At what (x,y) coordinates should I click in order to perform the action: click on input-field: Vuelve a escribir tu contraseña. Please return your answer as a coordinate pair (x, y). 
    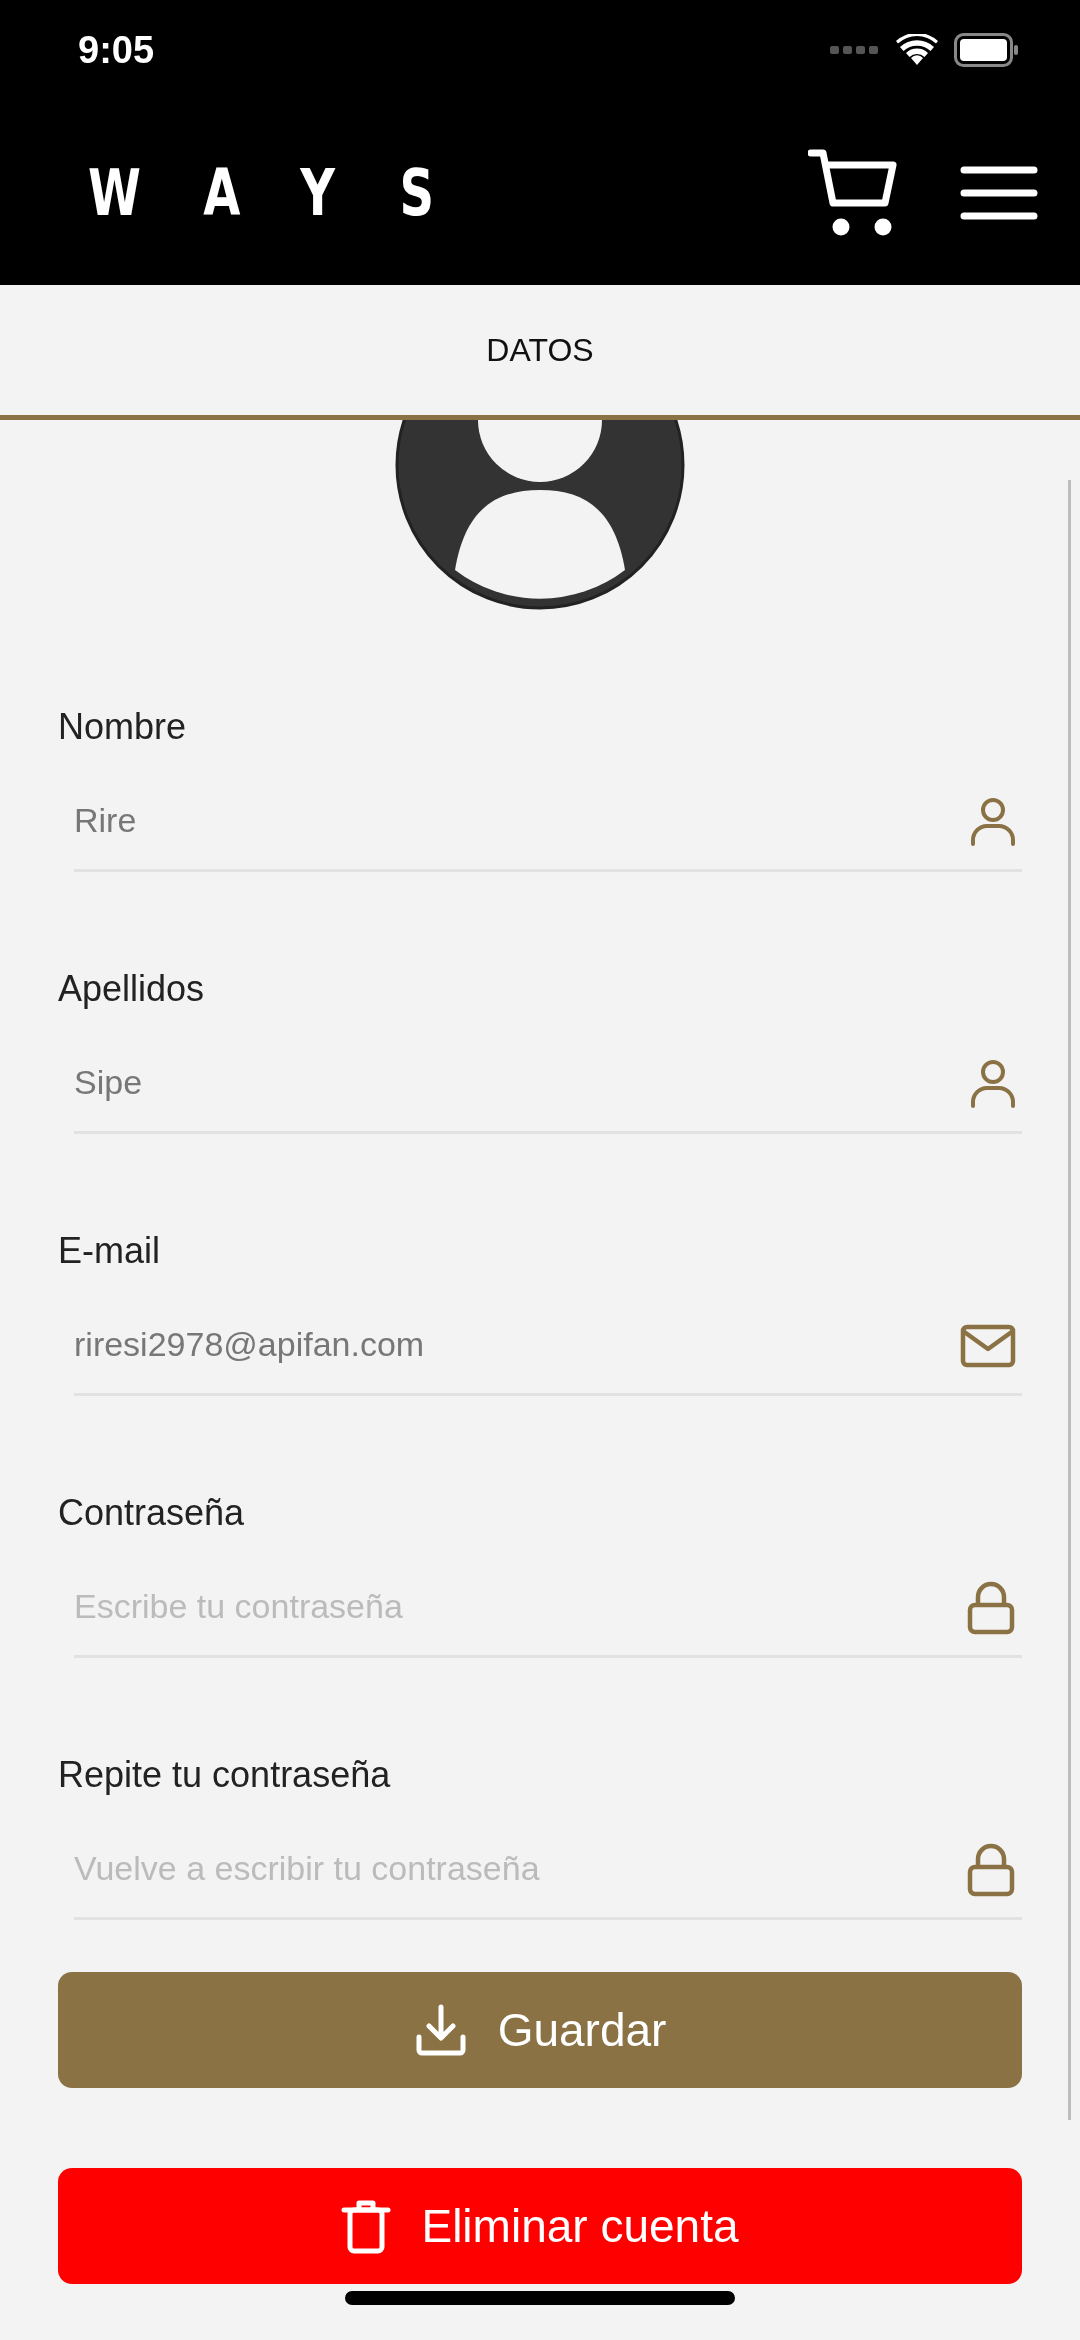
    Looking at the image, I should click on (548, 1870).